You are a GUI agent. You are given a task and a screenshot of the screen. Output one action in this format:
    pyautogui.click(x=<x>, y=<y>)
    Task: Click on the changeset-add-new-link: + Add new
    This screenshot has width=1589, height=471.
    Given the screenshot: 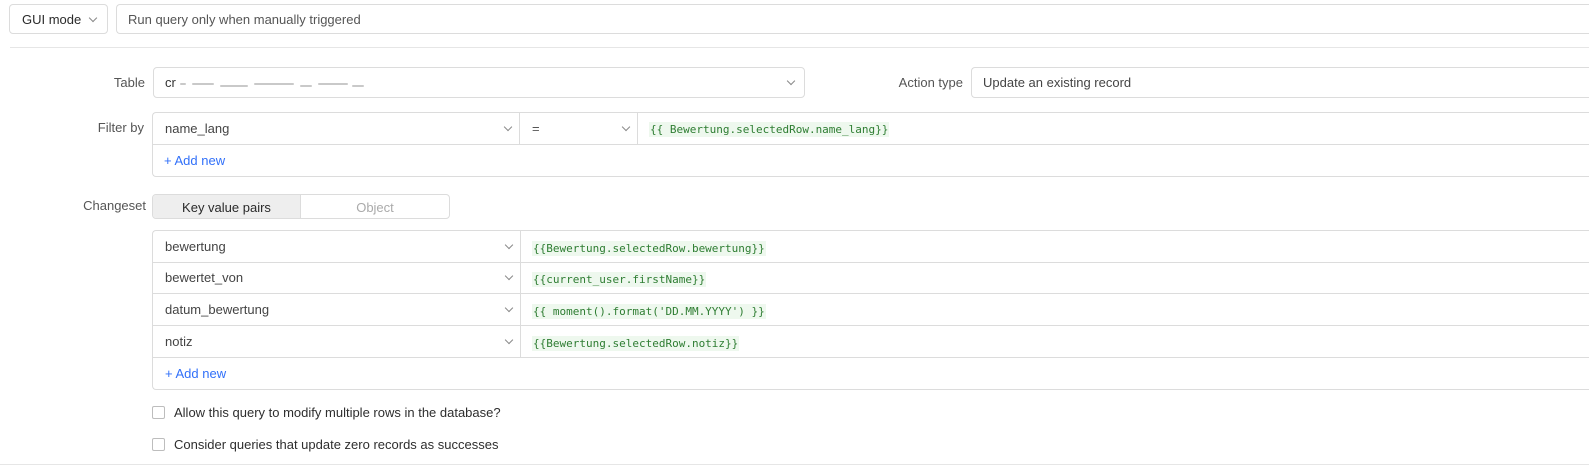 What is the action you would take?
    pyautogui.click(x=195, y=373)
    